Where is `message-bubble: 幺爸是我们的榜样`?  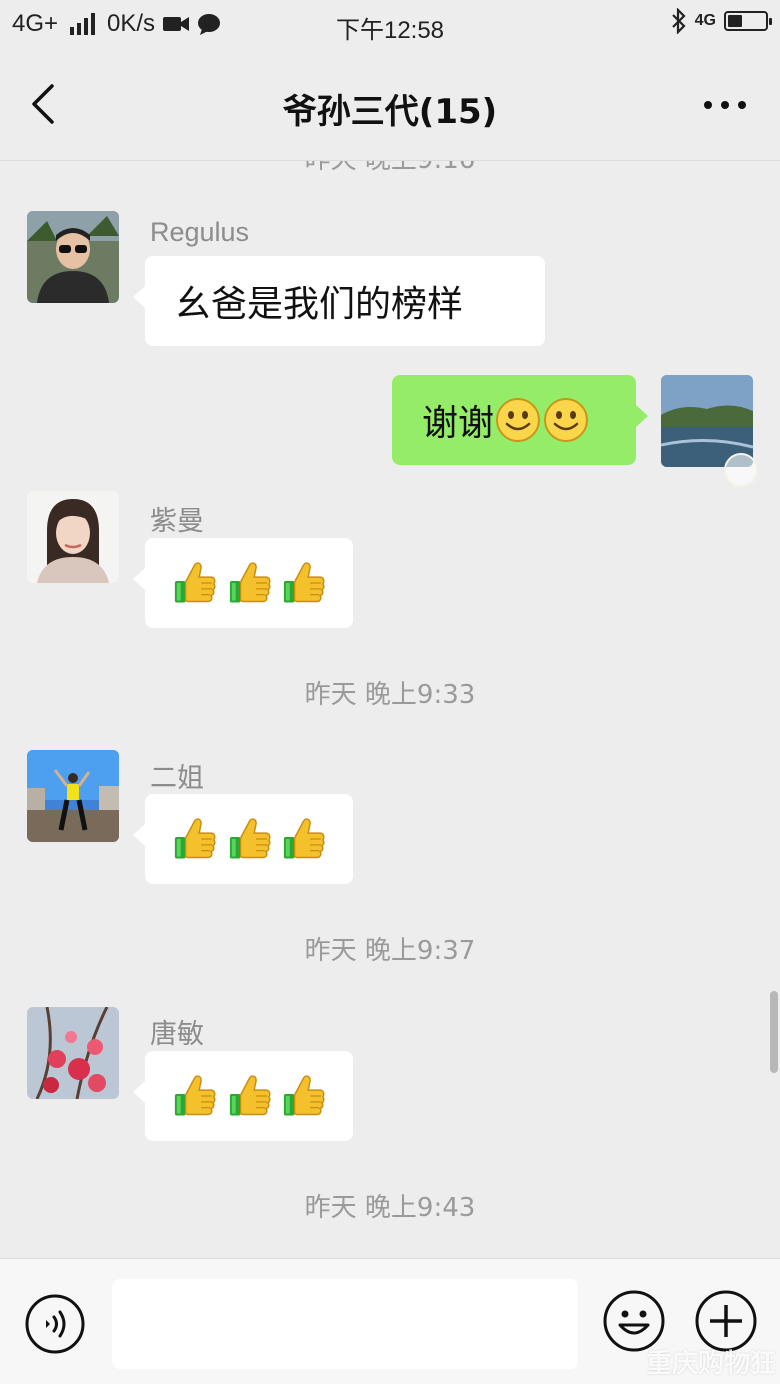
message-bubble: 幺爸是我们的榜样 is located at coordinates (339, 301).